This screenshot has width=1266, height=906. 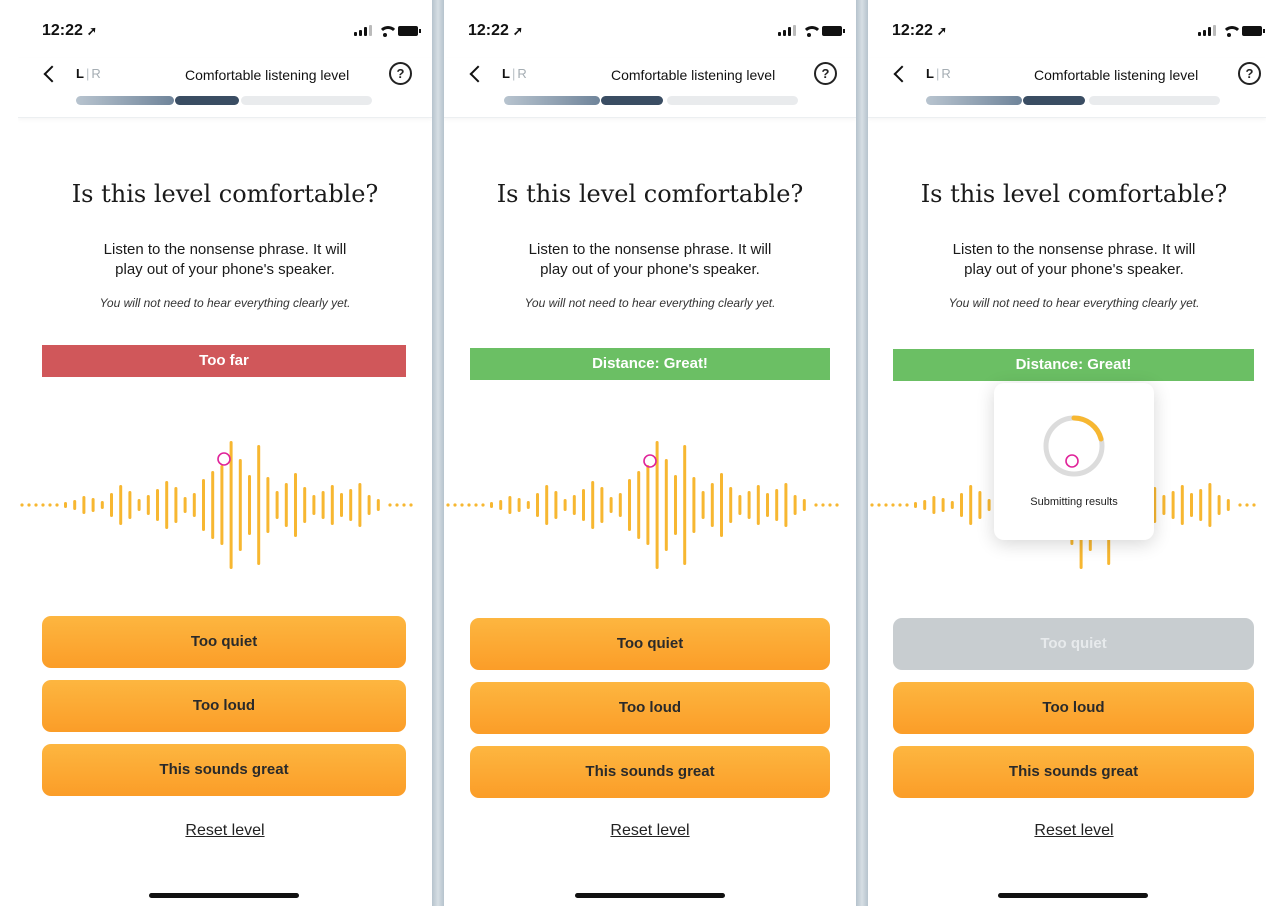 What do you see at coordinates (388, 31) in the screenshot?
I see `wifi-icon` at bounding box center [388, 31].